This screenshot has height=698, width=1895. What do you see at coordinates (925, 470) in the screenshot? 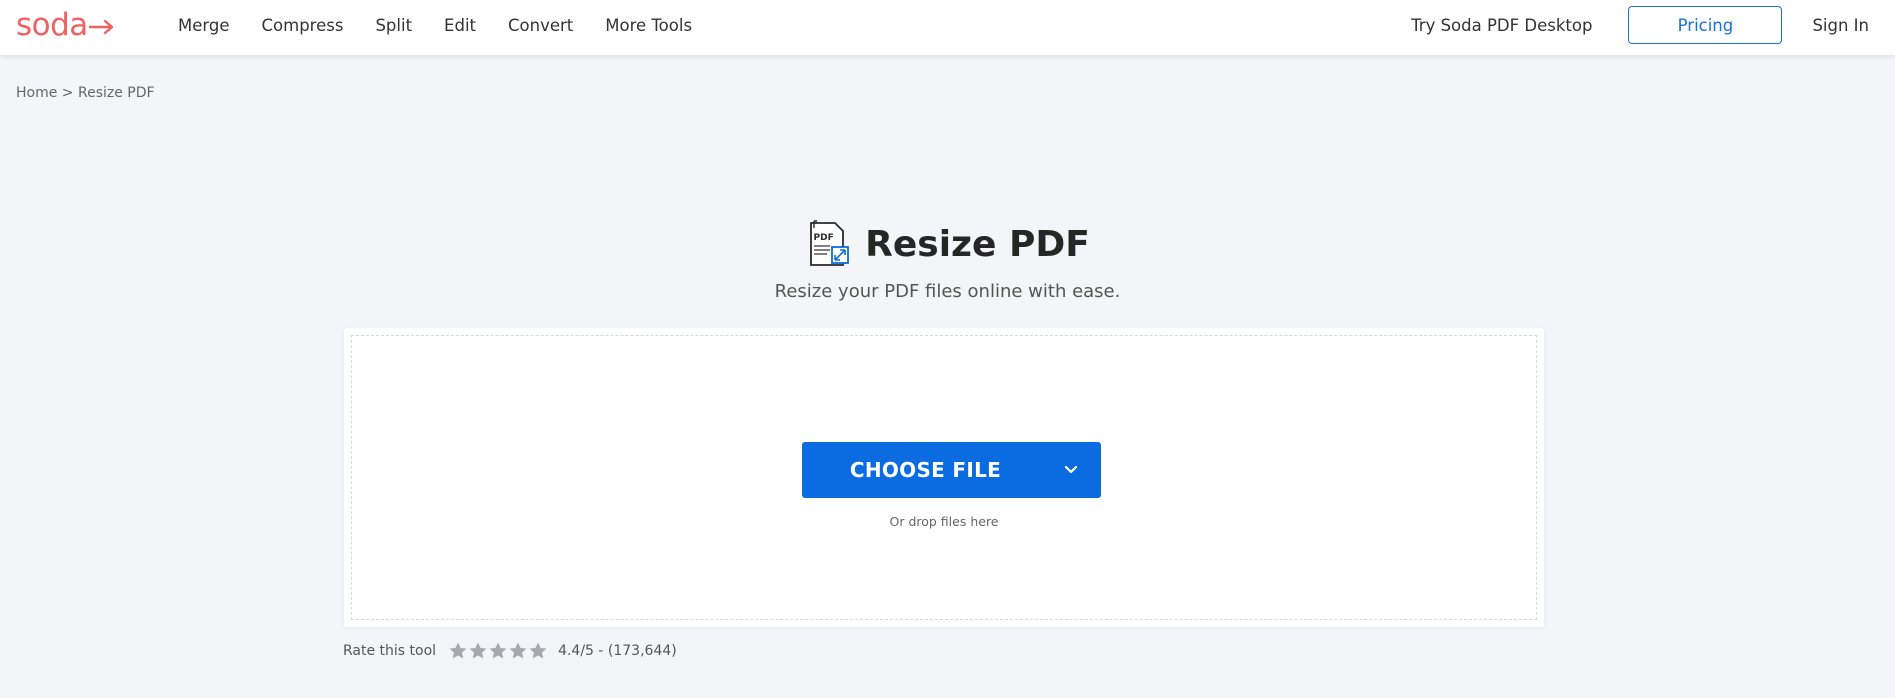
I see `choose-file-label: CHOOSE FILE` at bounding box center [925, 470].